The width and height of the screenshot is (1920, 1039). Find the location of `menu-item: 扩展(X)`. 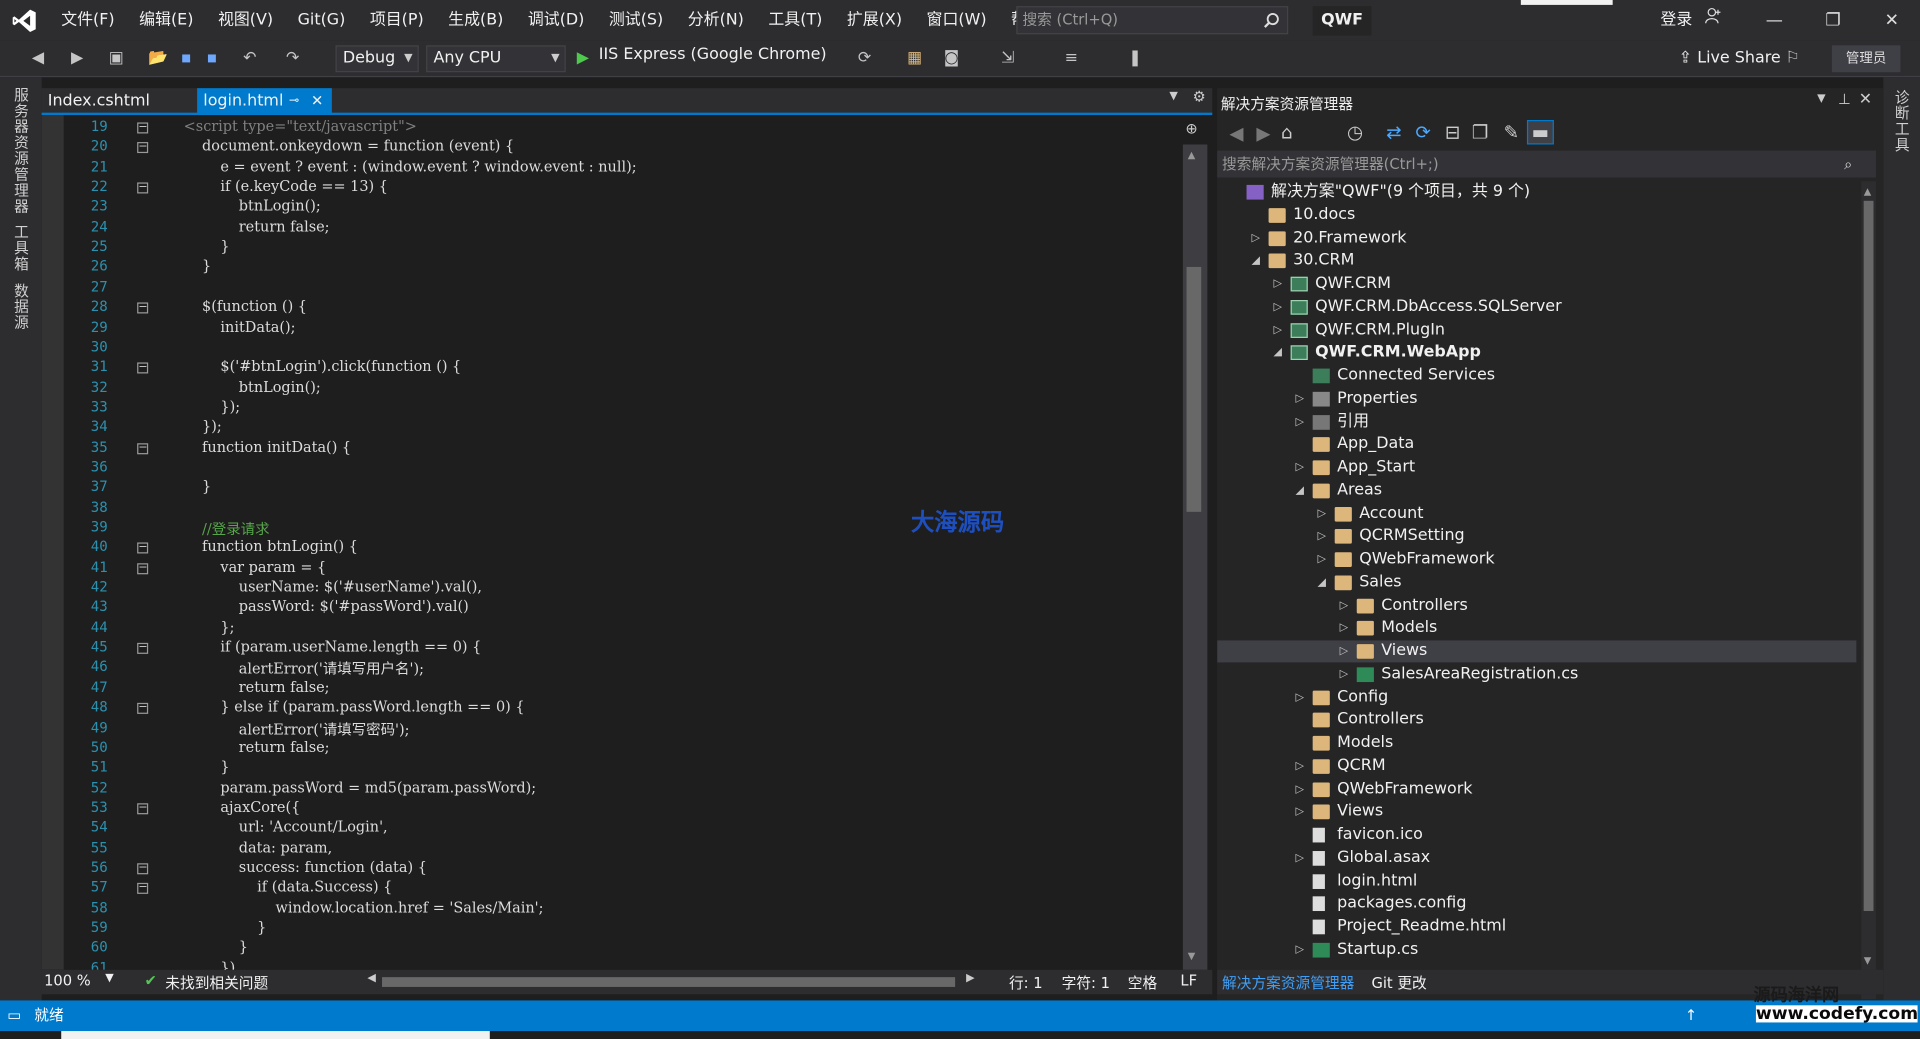

menu-item: 扩展(X) is located at coordinates (875, 20).